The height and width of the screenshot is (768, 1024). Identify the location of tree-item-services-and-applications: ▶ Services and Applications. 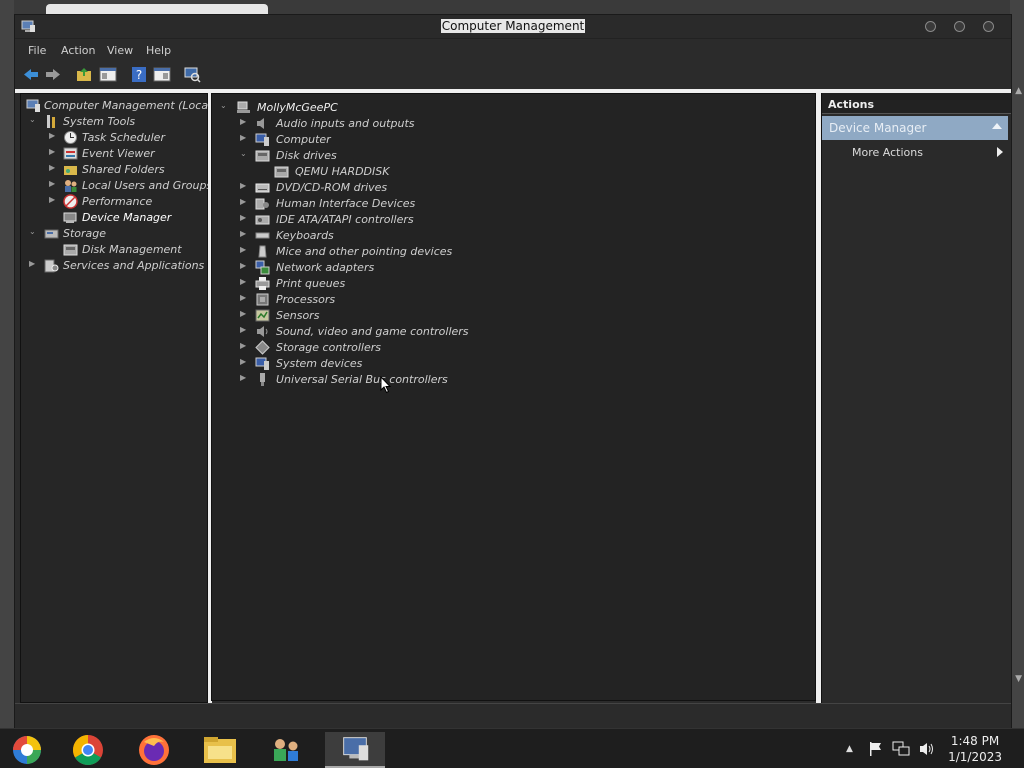
(113, 266).